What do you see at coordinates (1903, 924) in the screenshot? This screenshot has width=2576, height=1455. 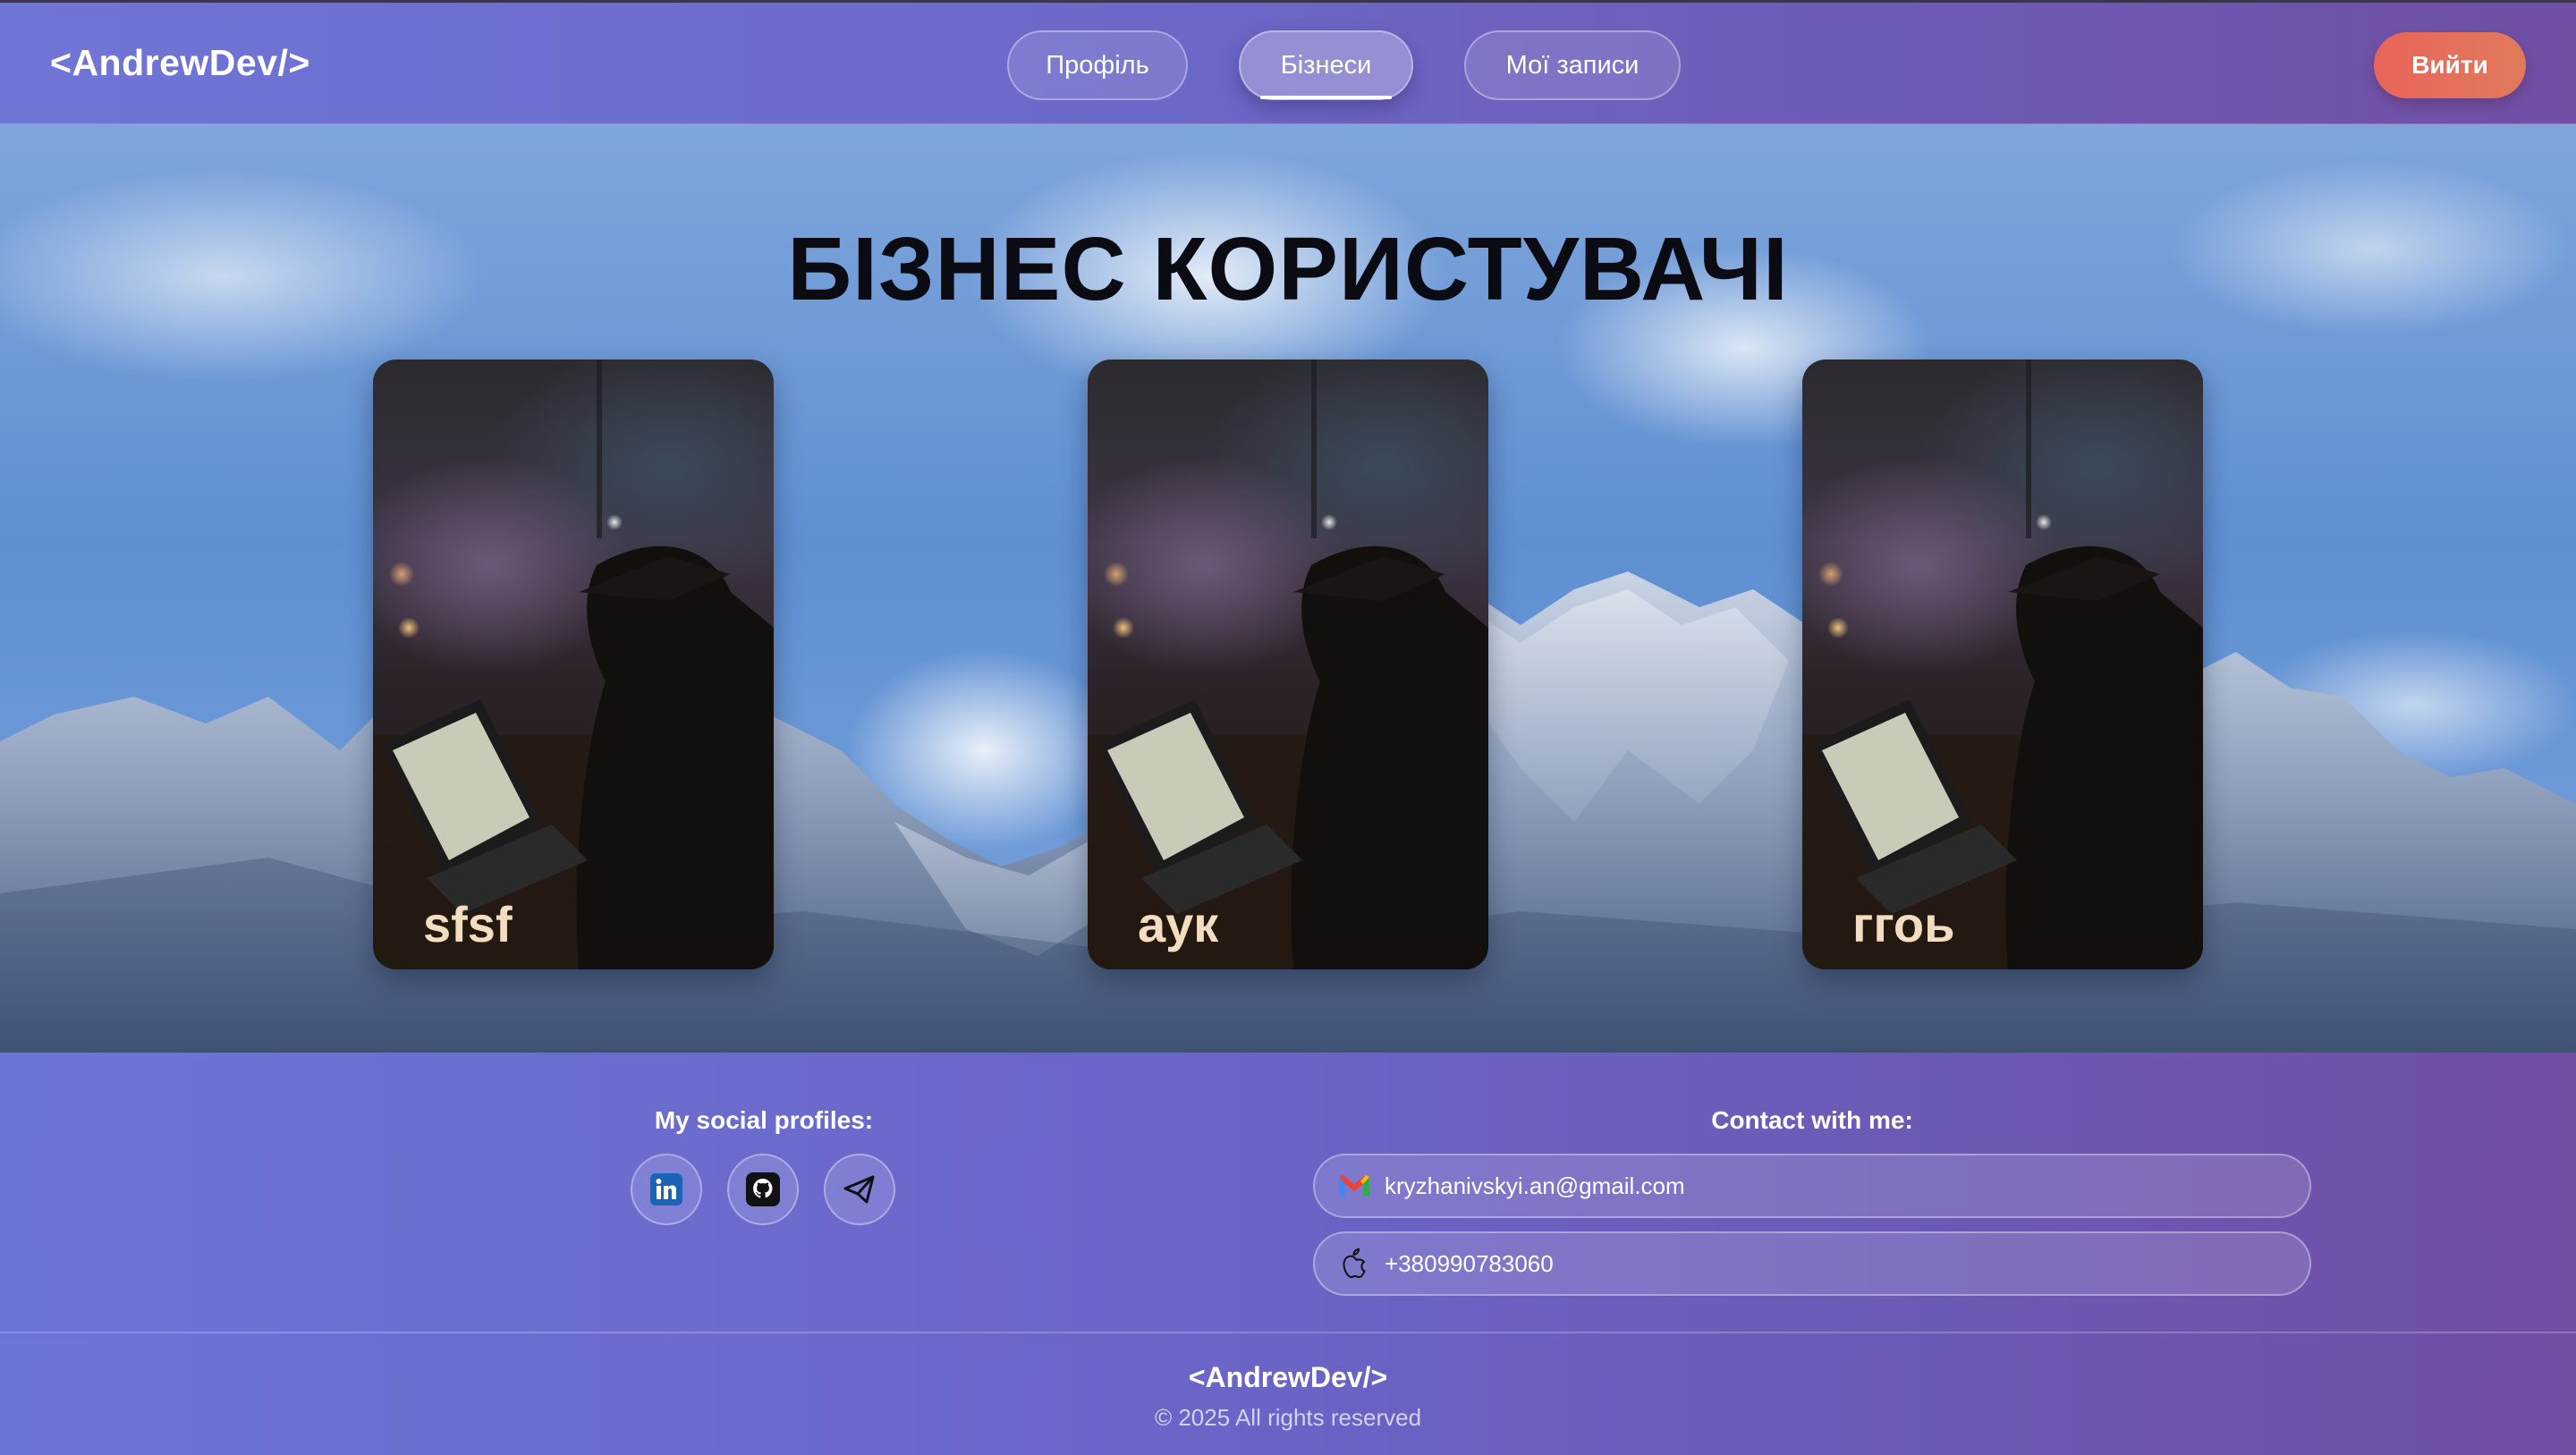 I see `card-name: ггоь` at bounding box center [1903, 924].